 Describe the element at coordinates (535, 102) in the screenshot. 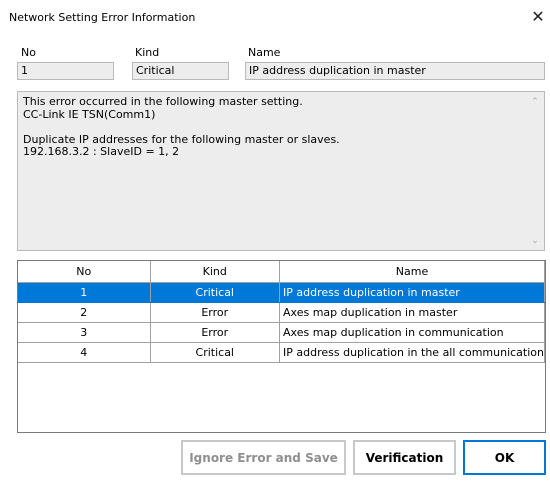

I see `scroll-up-icon: ⌃` at that location.